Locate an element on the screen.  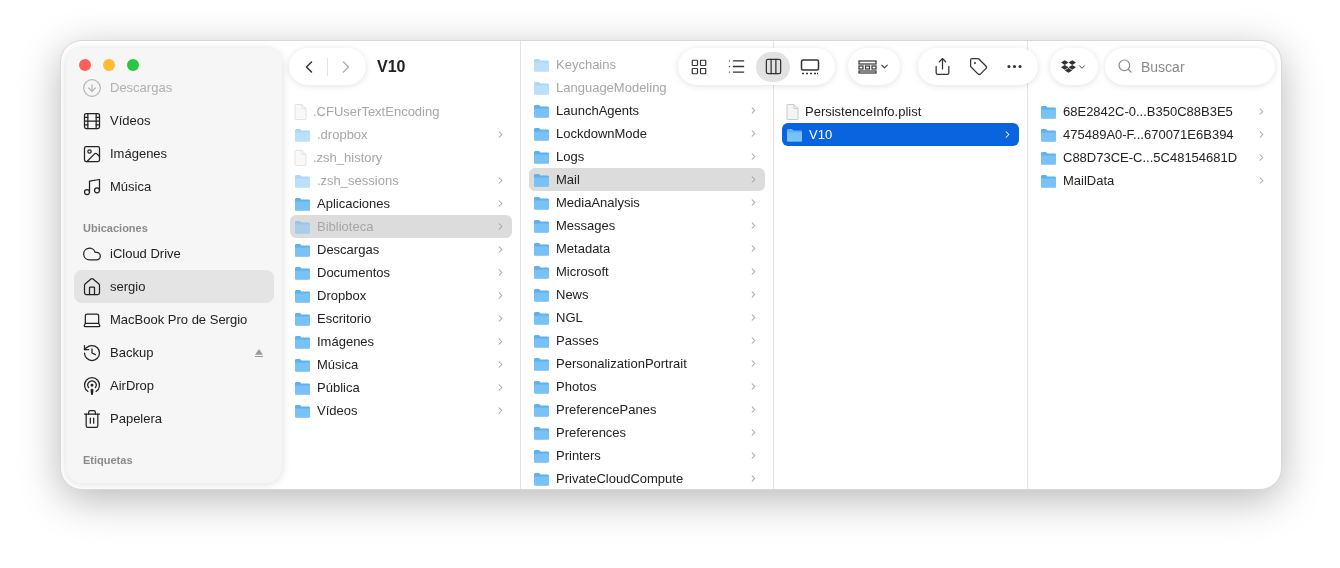
sidebar-item: Música is located at coordinates (174, 186).